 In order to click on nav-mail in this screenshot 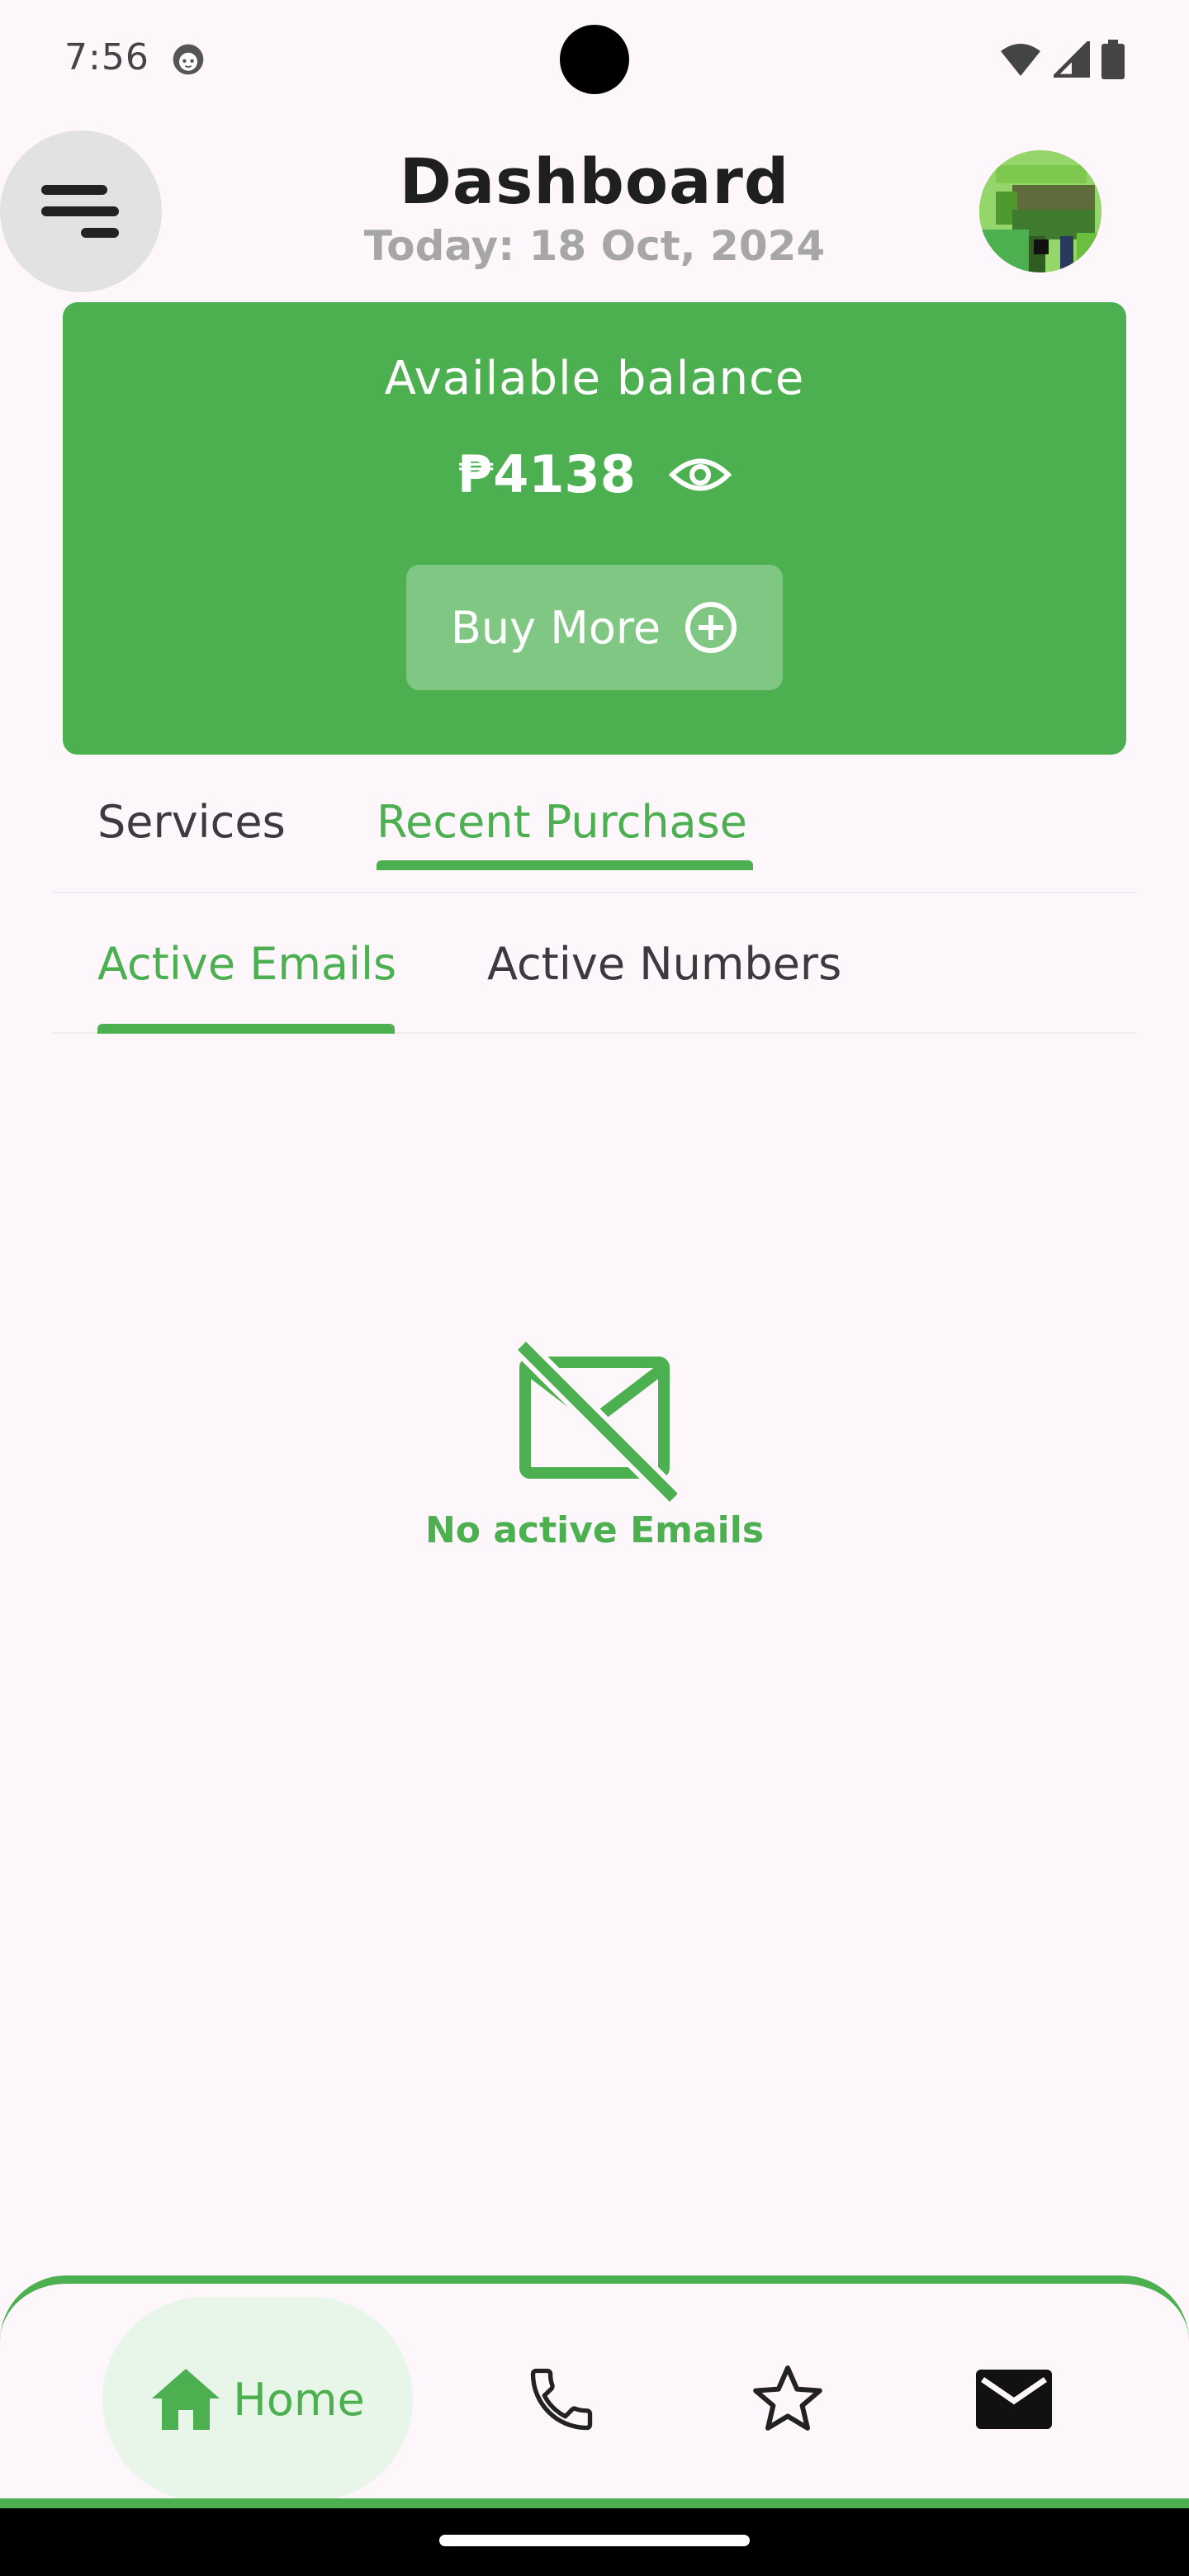, I will do `click(1014, 2399)`.